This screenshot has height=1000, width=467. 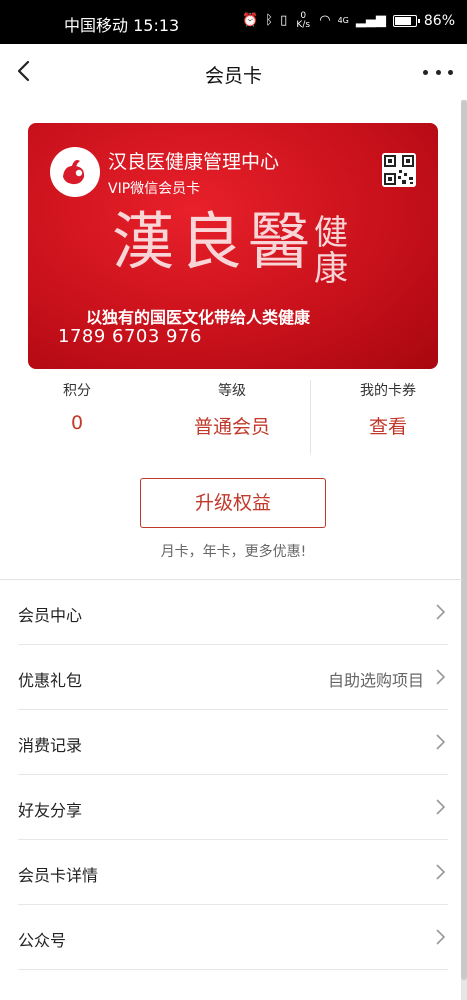 What do you see at coordinates (233, 742) in the screenshot?
I see `menu-item-consumption-records: 消费记录` at bounding box center [233, 742].